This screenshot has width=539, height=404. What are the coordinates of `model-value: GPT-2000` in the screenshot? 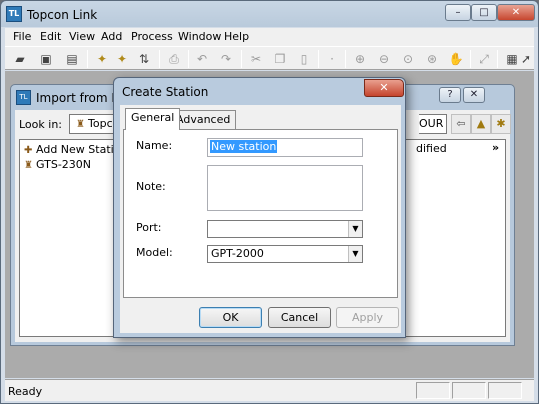 It's located at (237, 253).